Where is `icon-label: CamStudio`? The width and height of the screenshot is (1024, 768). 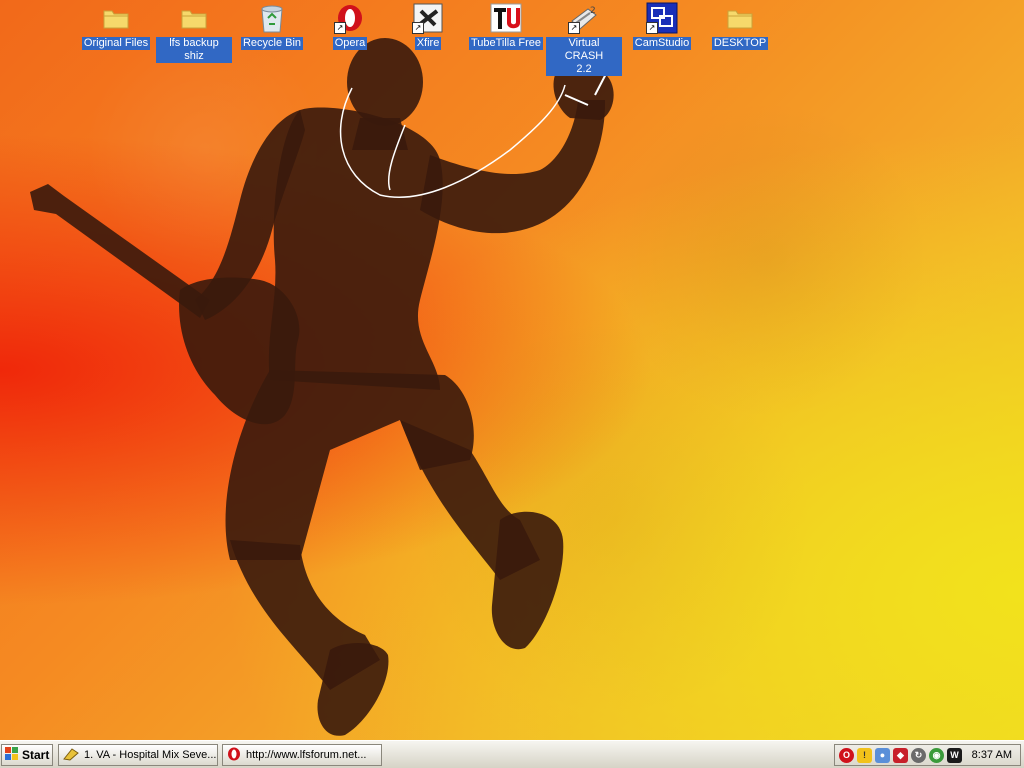 icon-label: CamStudio is located at coordinates (662, 43).